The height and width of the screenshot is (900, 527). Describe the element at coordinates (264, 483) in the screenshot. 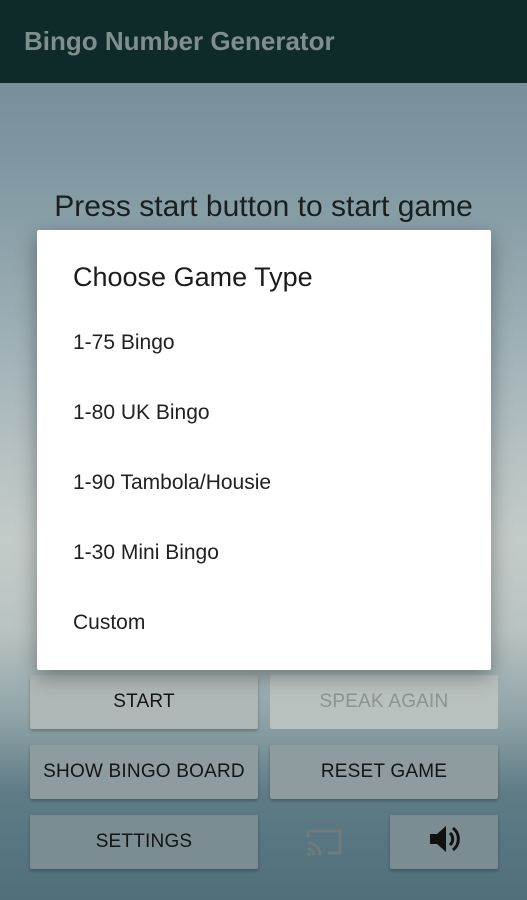

I see `option-1-90-tambola-housie: 1-90 Tambola/Housie` at that location.